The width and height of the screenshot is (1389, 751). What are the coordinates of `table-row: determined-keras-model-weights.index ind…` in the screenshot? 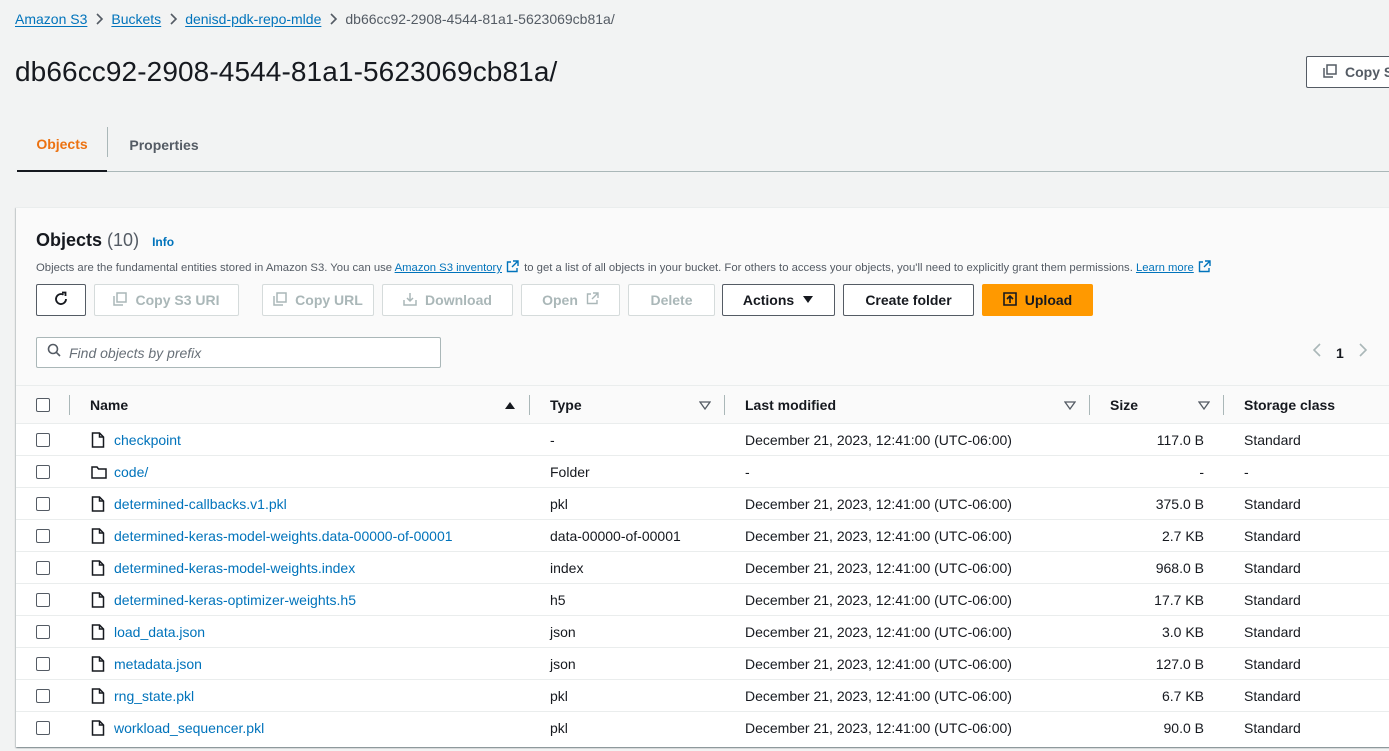 It's located at (702, 568).